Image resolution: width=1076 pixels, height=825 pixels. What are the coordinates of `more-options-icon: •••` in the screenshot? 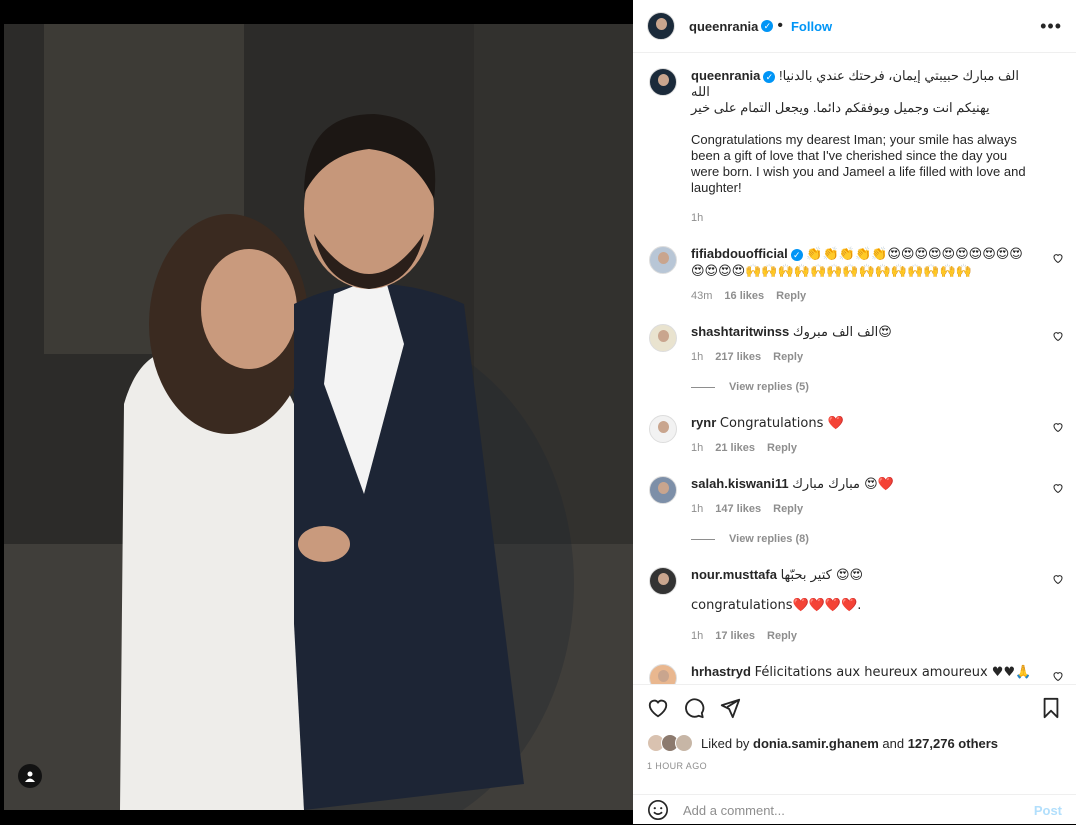 It's located at (1051, 26).